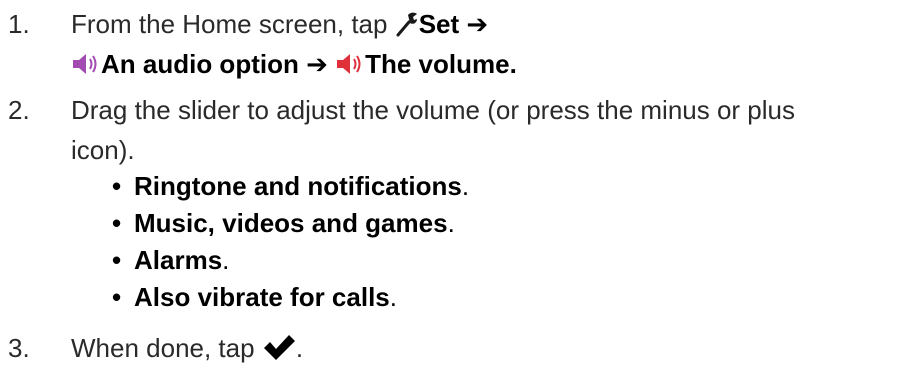  What do you see at coordinates (461, 260) in the screenshot?
I see `list-item: • Alarms.` at bounding box center [461, 260].